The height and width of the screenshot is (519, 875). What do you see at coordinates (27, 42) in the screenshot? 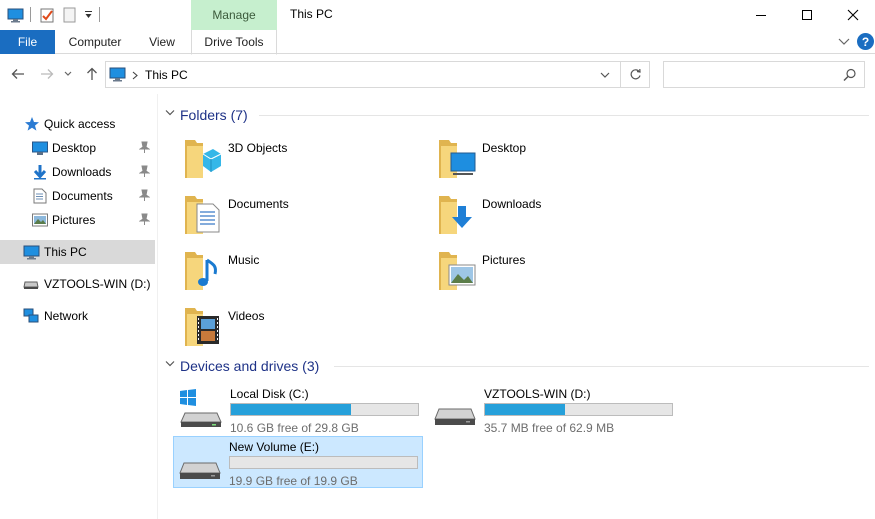
I see `tab-file: File` at bounding box center [27, 42].